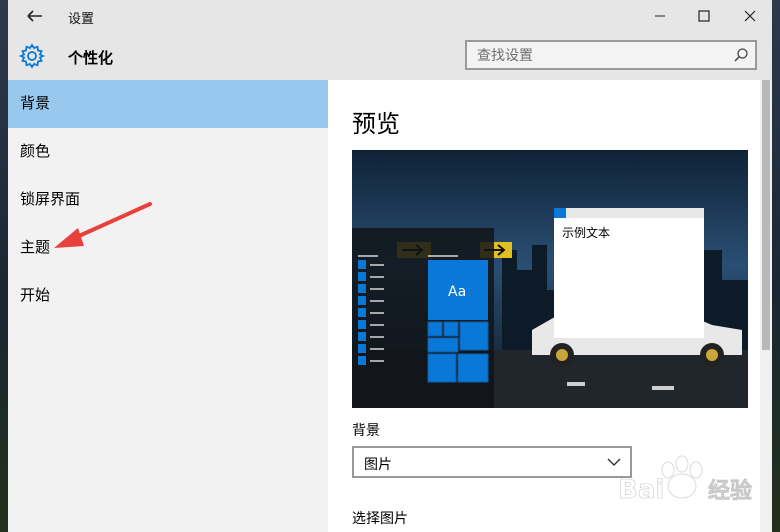 The height and width of the screenshot is (532, 780). I want to click on window-title: 设置, so click(81, 19).